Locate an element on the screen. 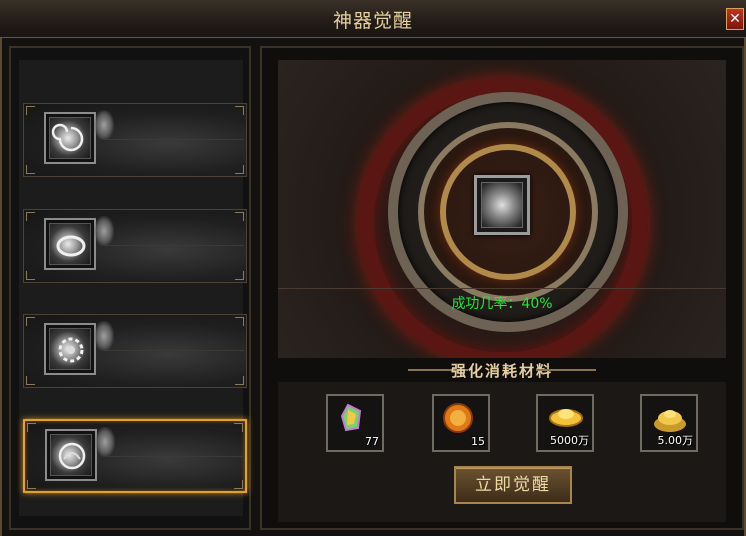 The width and height of the screenshot is (746, 536). material-count: 5000万 is located at coordinates (569, 440).